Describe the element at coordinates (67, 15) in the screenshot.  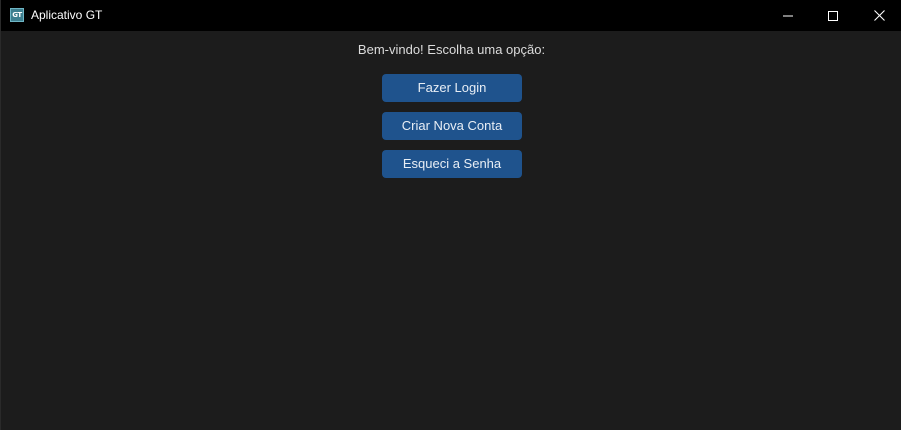
I see `window-title: Aplicativo GT` at that location.